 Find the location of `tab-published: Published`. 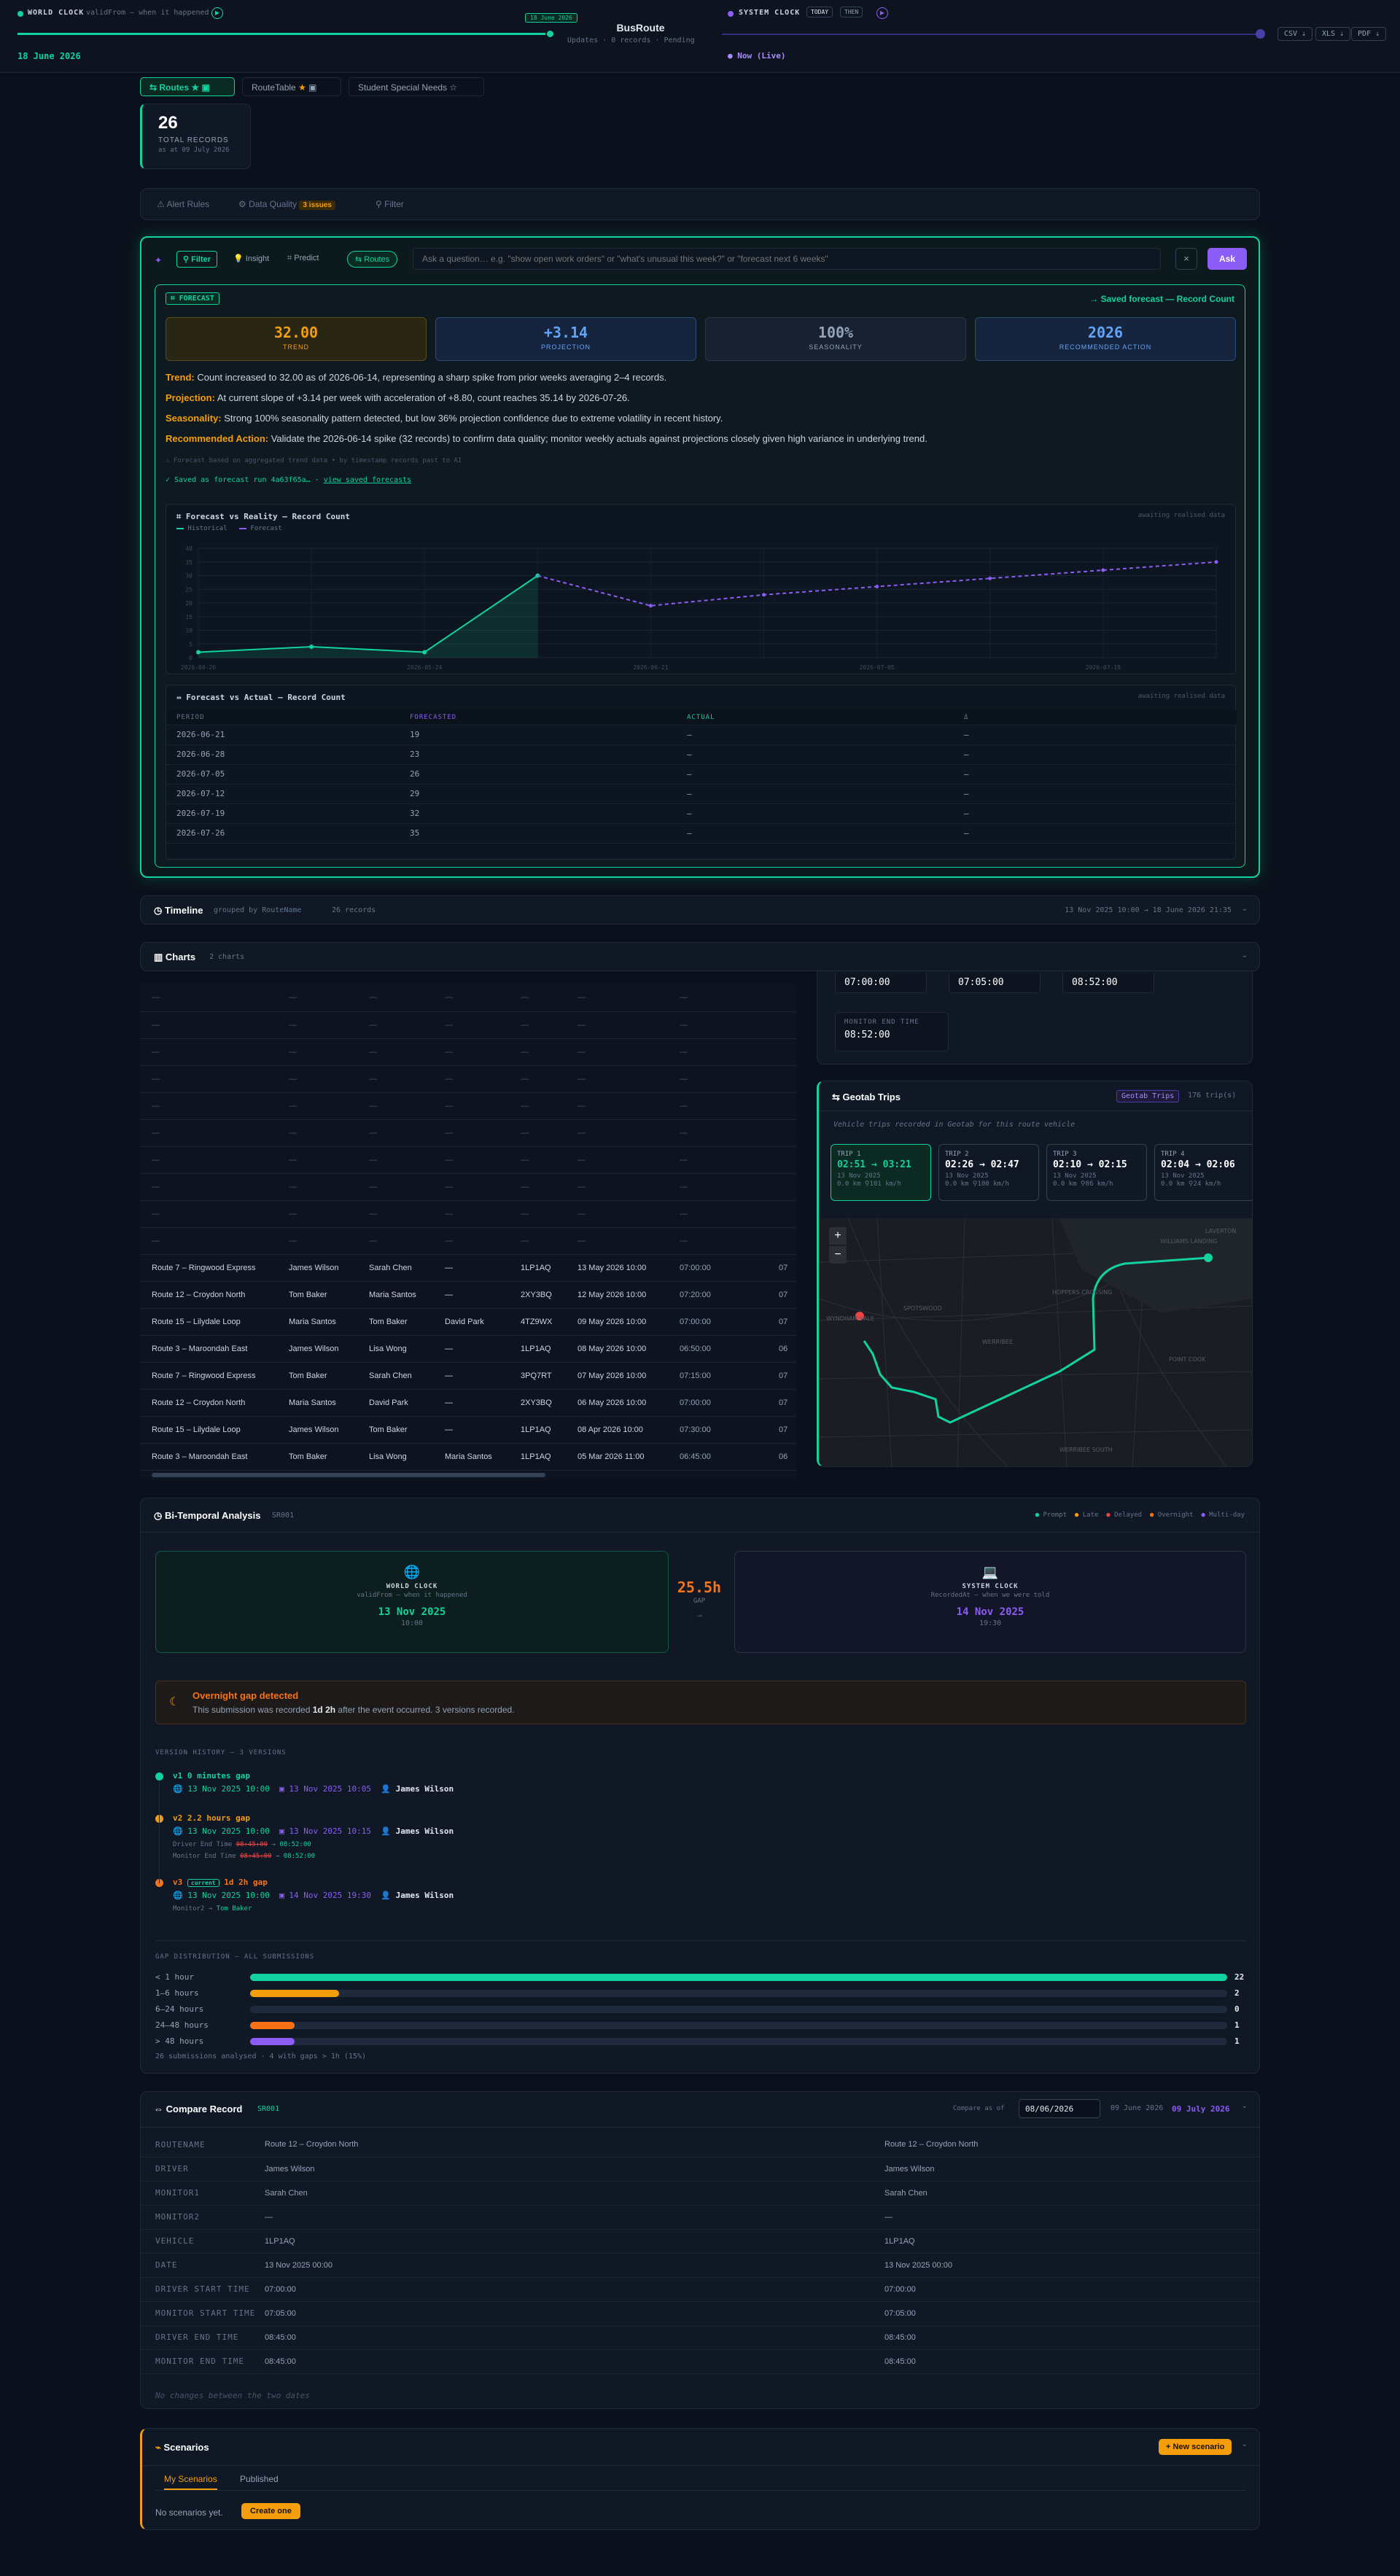

tab-published: Published is located at coordinates (259, 2479).